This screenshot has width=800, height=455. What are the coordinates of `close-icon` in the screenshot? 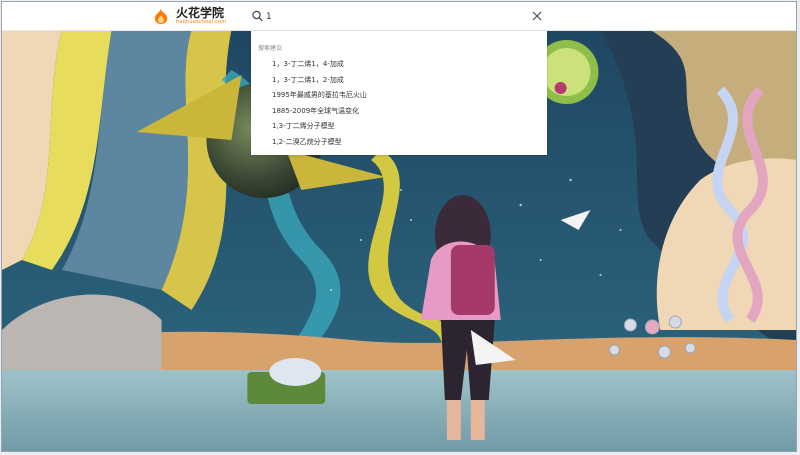 It's located at (537, 16).